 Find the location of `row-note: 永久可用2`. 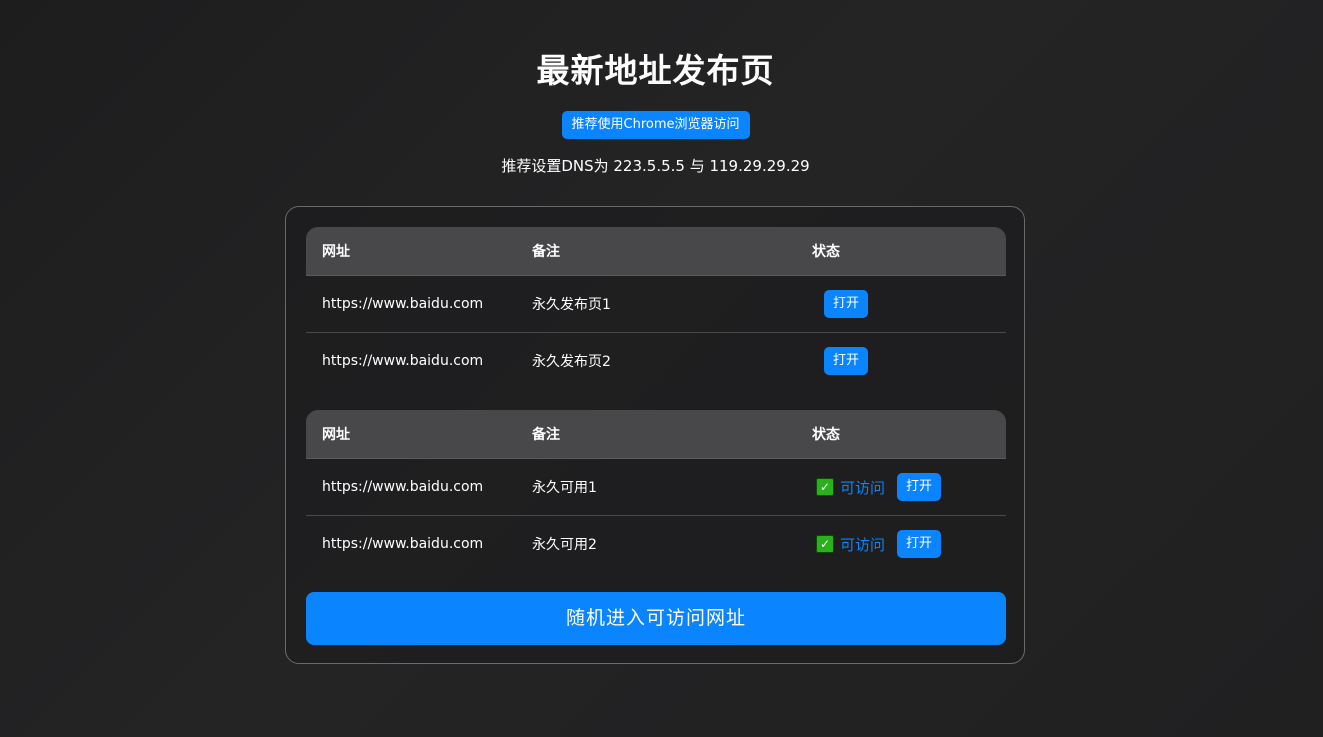

row-note: 永久可用2 is located at coordinates (564, 545).